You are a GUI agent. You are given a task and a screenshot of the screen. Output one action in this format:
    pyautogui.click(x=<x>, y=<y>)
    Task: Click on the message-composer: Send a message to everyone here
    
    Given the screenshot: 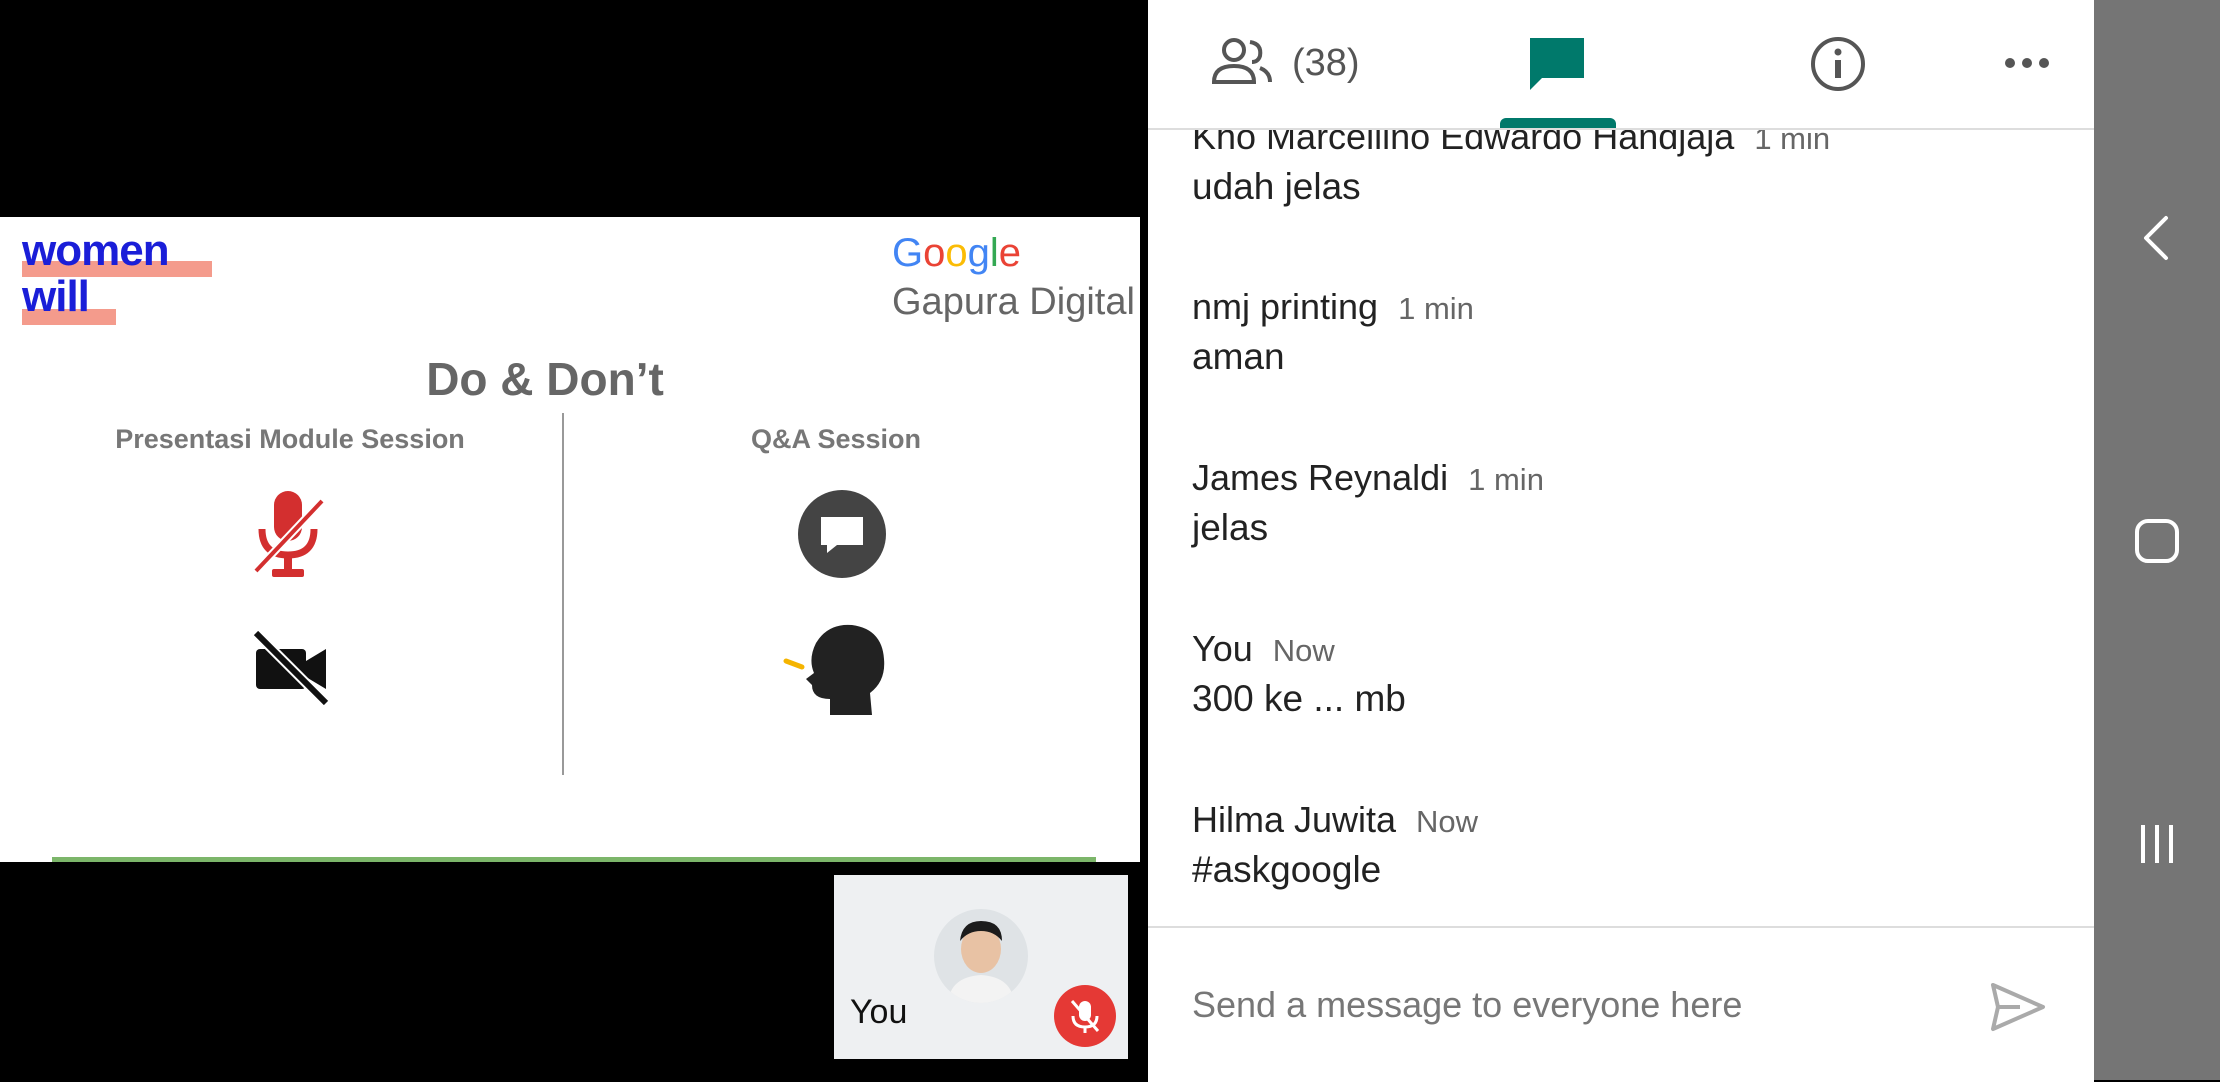 What is the action you would take?
    pyautogui.click(x=1621, y=1004)
    